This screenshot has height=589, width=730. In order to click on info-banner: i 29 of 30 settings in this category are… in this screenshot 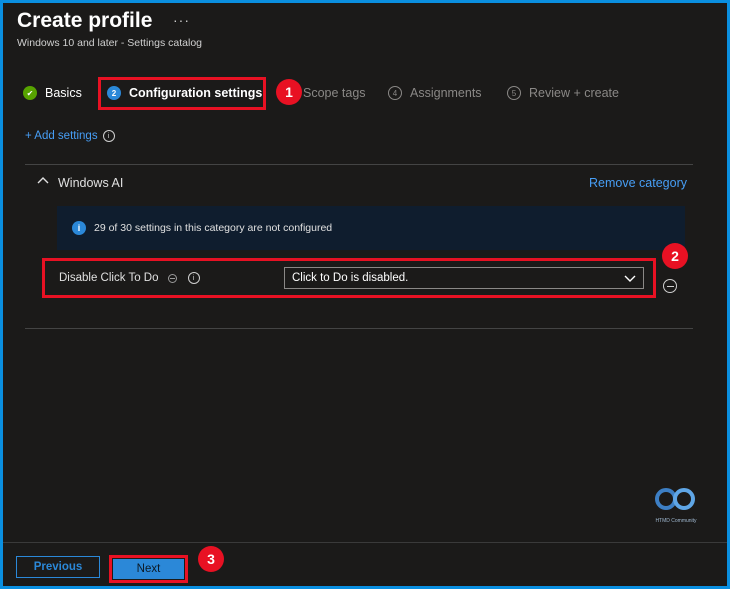, I will do `click(371, 228)`.